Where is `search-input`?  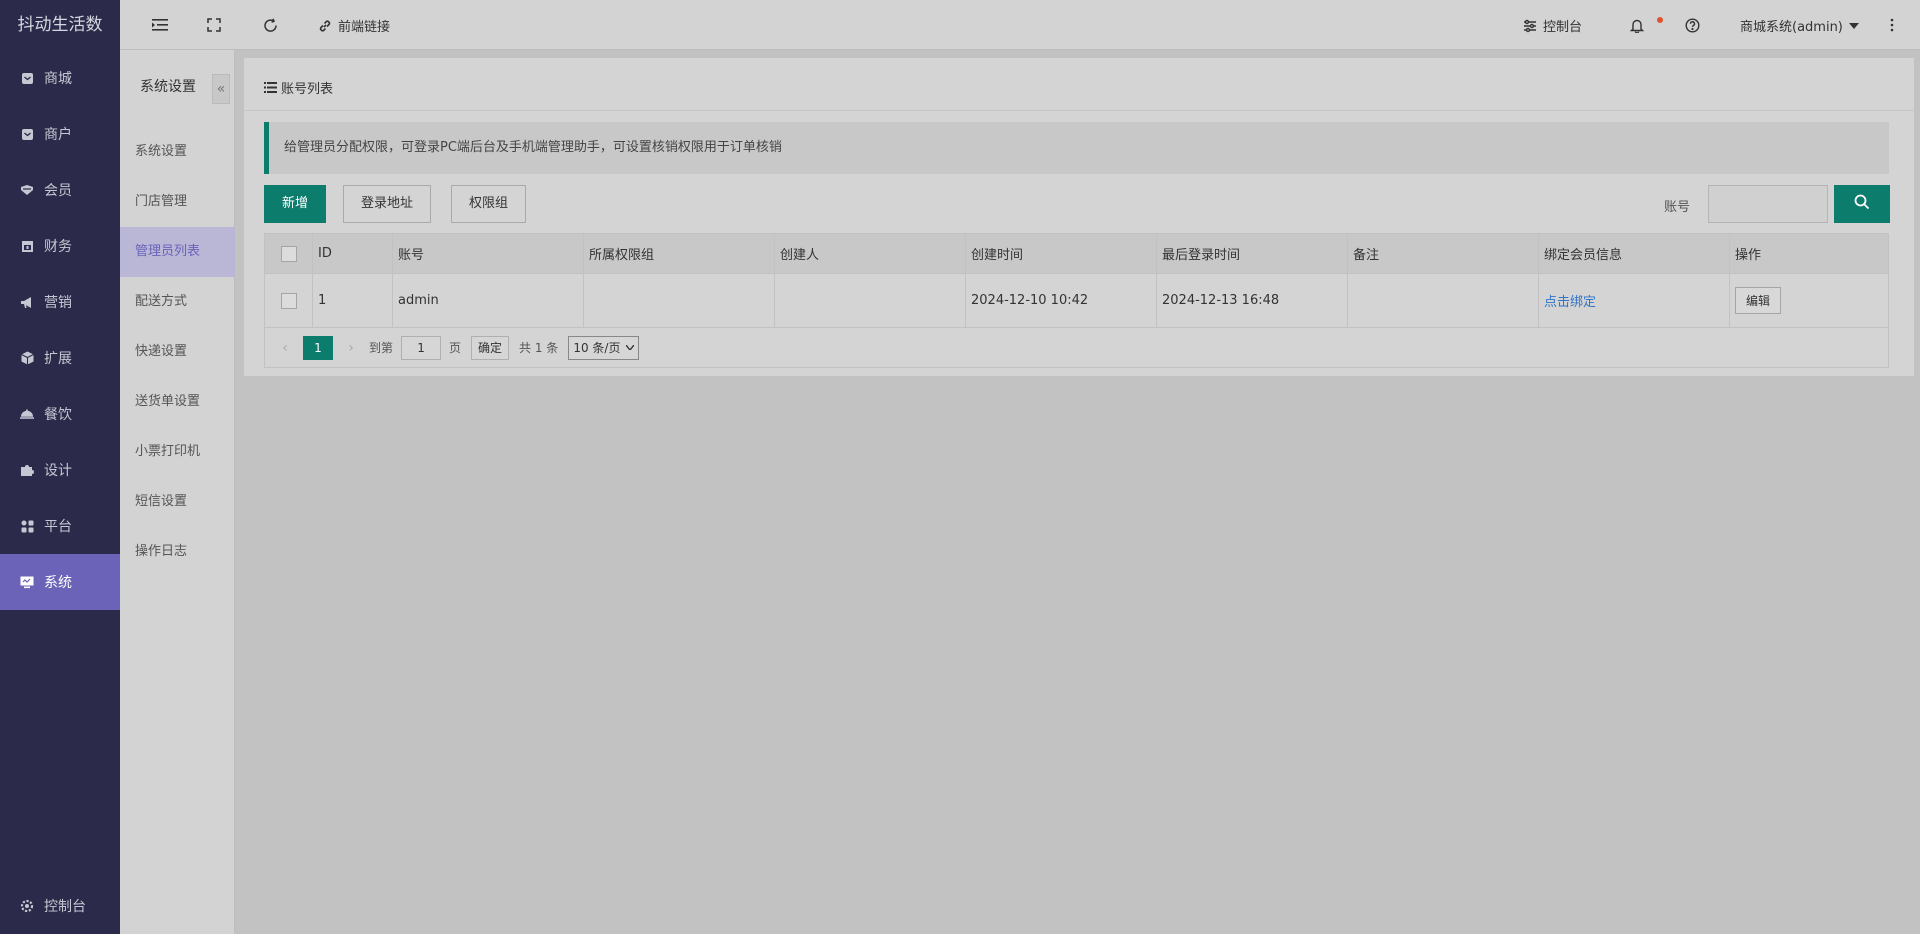
search-input is located at coordinates (1768, 204).